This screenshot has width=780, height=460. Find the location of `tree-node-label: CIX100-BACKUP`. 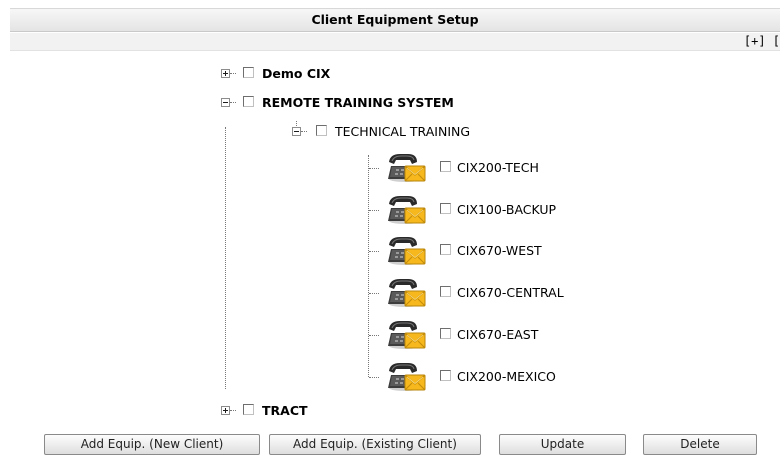

tree-node-label: CIX100-BACKUP is located at coordinates (506, 209).